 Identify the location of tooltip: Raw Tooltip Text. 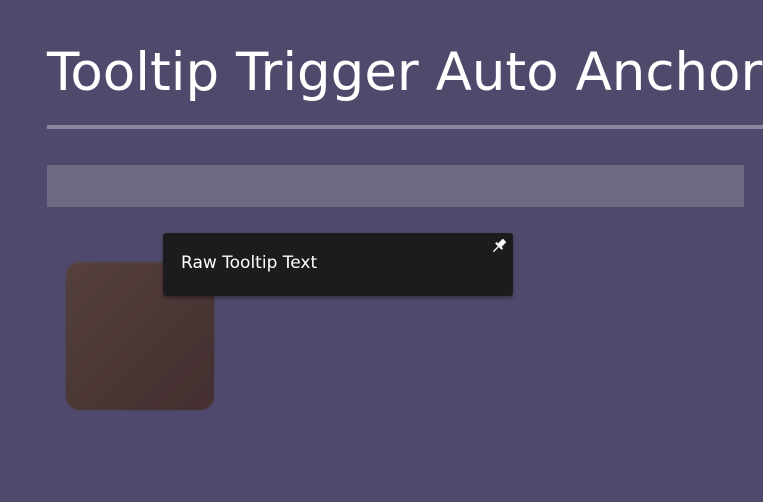
(338, 264).